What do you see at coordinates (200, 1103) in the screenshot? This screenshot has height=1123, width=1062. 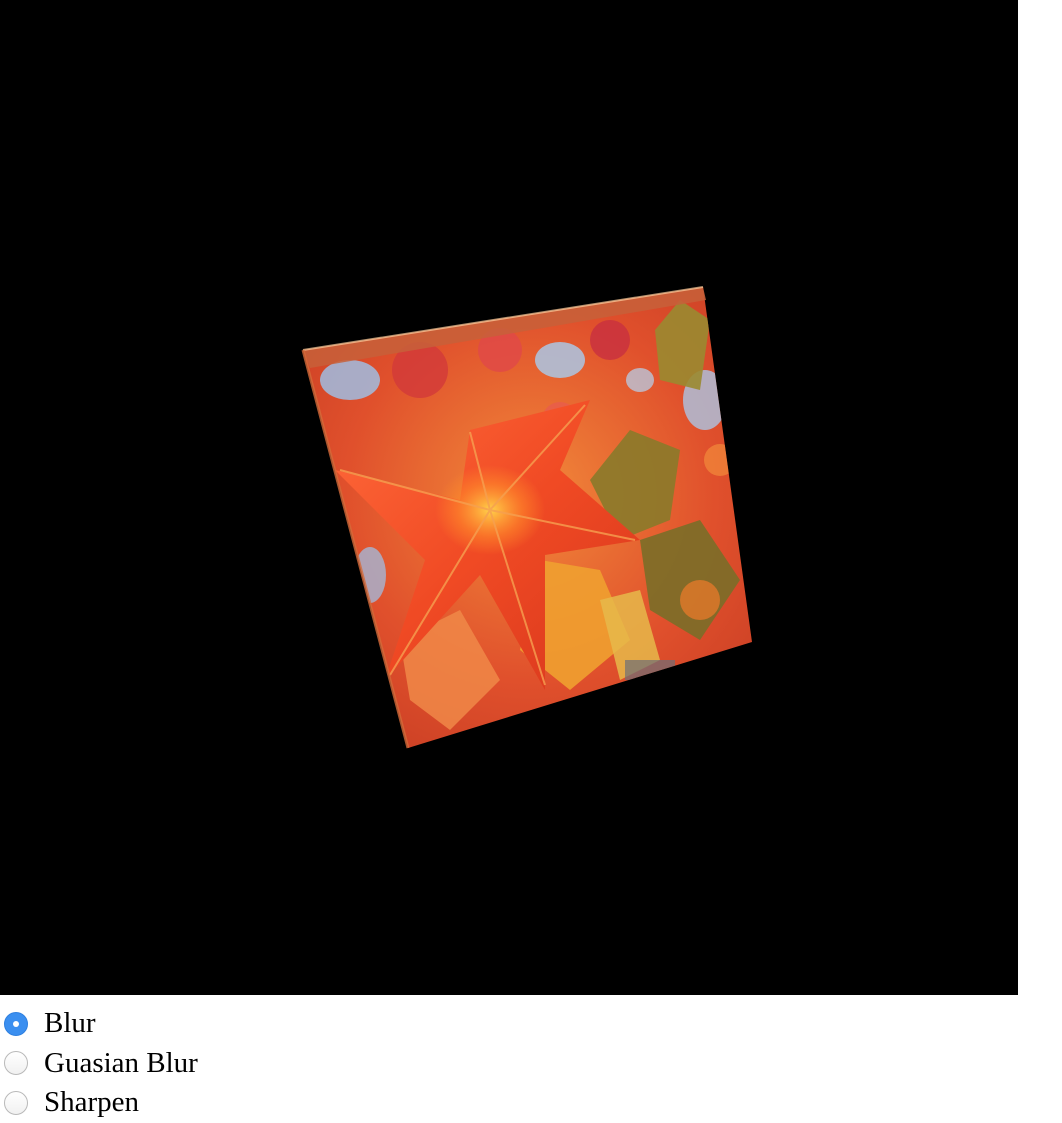 I see `filter-option-sharpen: Sharpen` at bounding box center [200, 1103].